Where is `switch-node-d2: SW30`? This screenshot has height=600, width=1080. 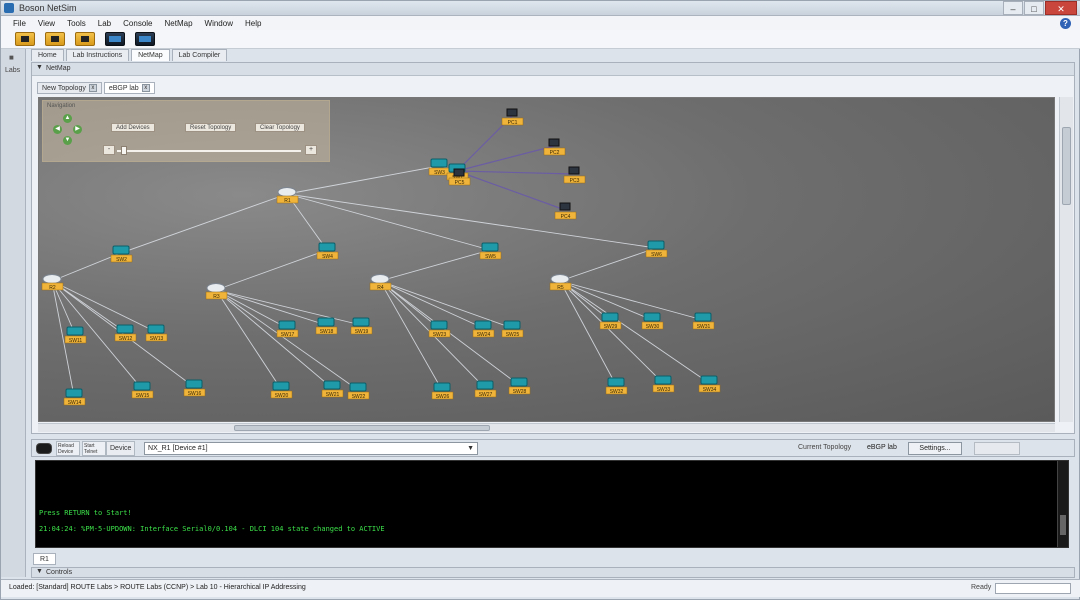 switch-node-d2: SW30 is located at coordinates (652, 321).